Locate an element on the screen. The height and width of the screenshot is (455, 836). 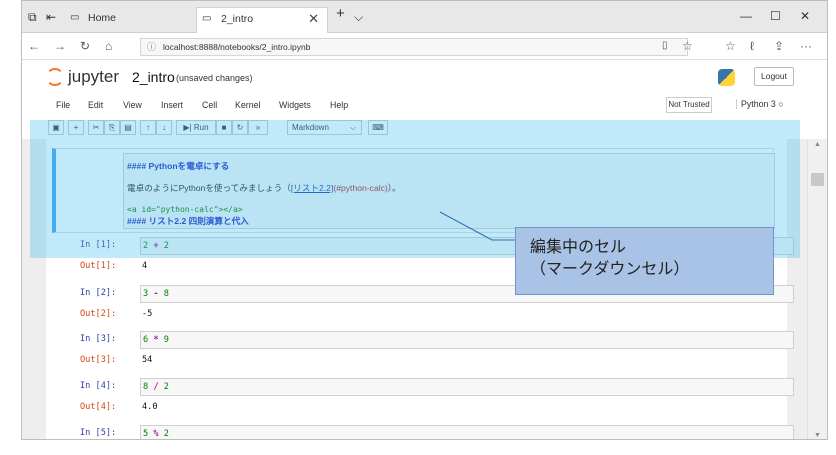
python-logo-icon is located at coordinates (726, 77).